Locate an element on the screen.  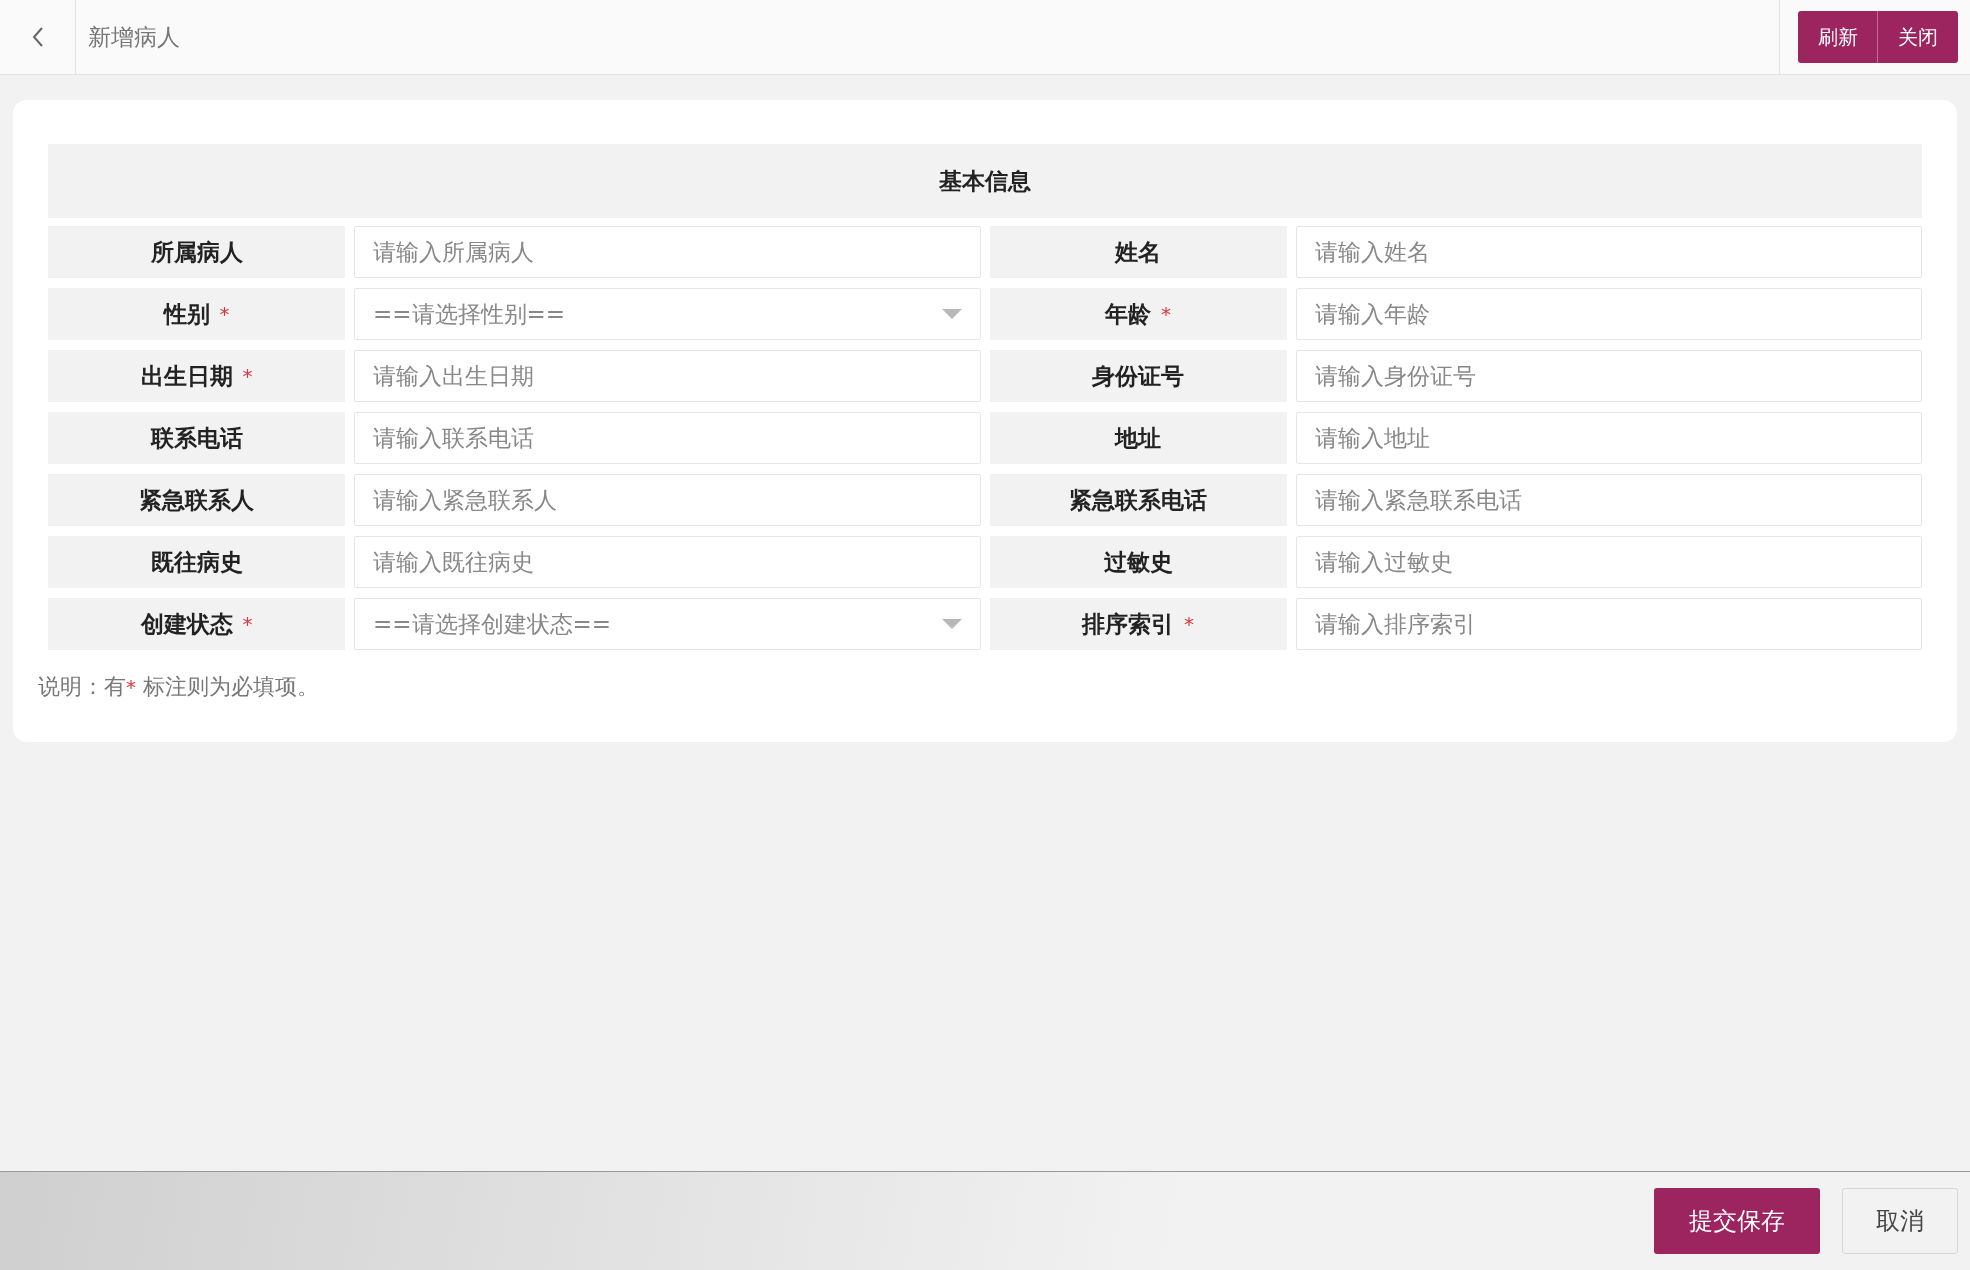
text-field: 请输入出生日期 is located at coordinates (667, 376).